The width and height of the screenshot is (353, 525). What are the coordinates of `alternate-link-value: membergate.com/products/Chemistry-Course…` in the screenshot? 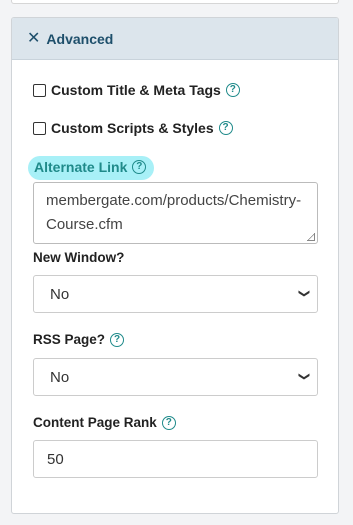 It's located at (174, 212).